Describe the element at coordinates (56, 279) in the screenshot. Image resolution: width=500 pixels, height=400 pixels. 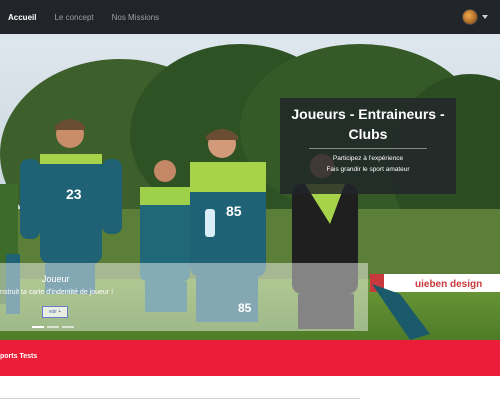
I see `carousel-caption-title: Joueur` at that location.